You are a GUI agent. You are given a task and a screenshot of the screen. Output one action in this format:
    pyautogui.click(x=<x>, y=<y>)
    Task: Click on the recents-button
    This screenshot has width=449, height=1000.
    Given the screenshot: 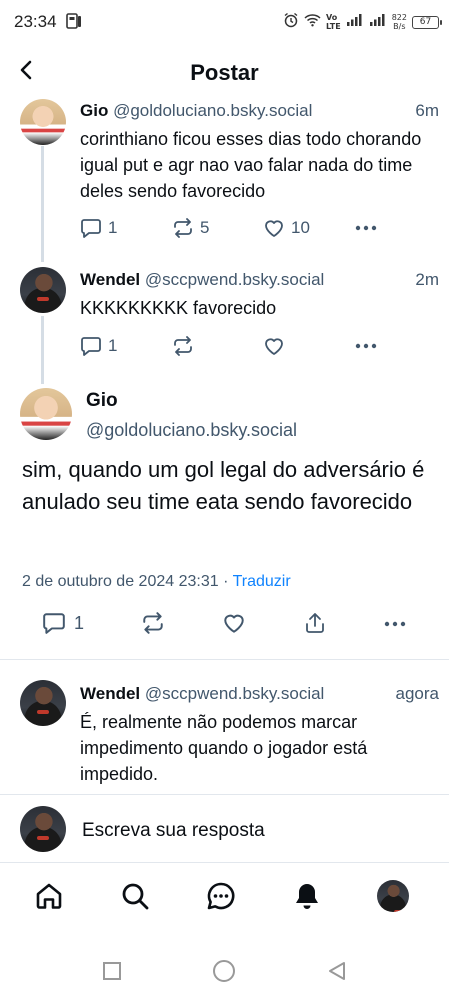 What is the action you would take?
    pyautogui.click(x=112, y=971)
    